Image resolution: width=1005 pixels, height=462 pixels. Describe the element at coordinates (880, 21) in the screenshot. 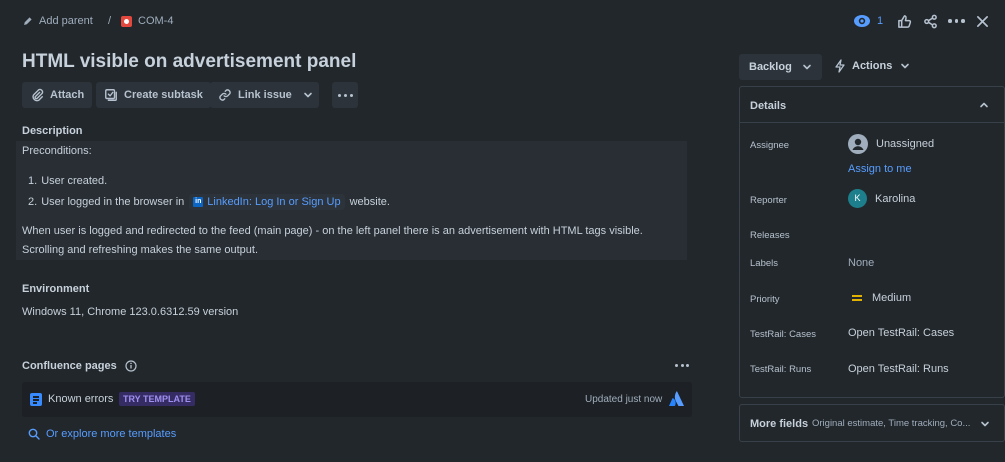

I see `watch-count: 1` at that location.